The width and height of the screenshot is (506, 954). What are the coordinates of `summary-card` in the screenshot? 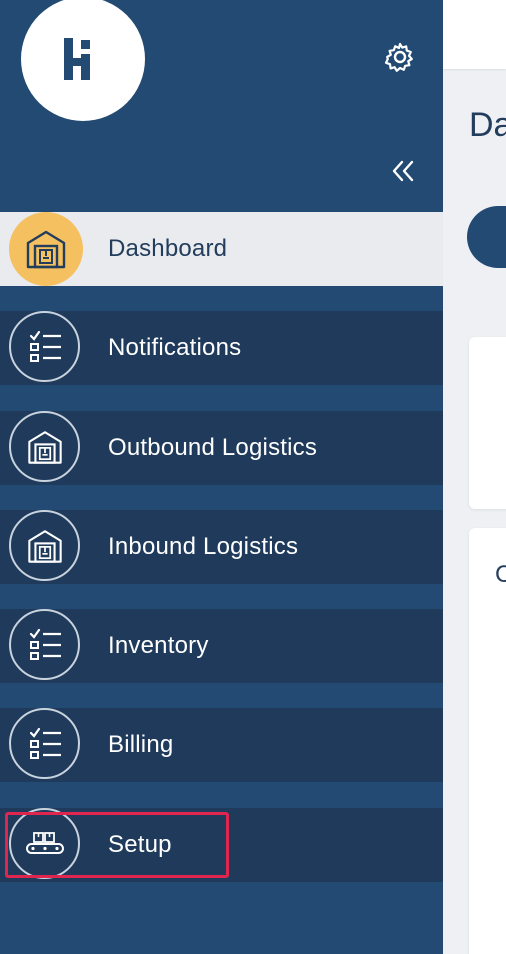 It's located at (487, 423).